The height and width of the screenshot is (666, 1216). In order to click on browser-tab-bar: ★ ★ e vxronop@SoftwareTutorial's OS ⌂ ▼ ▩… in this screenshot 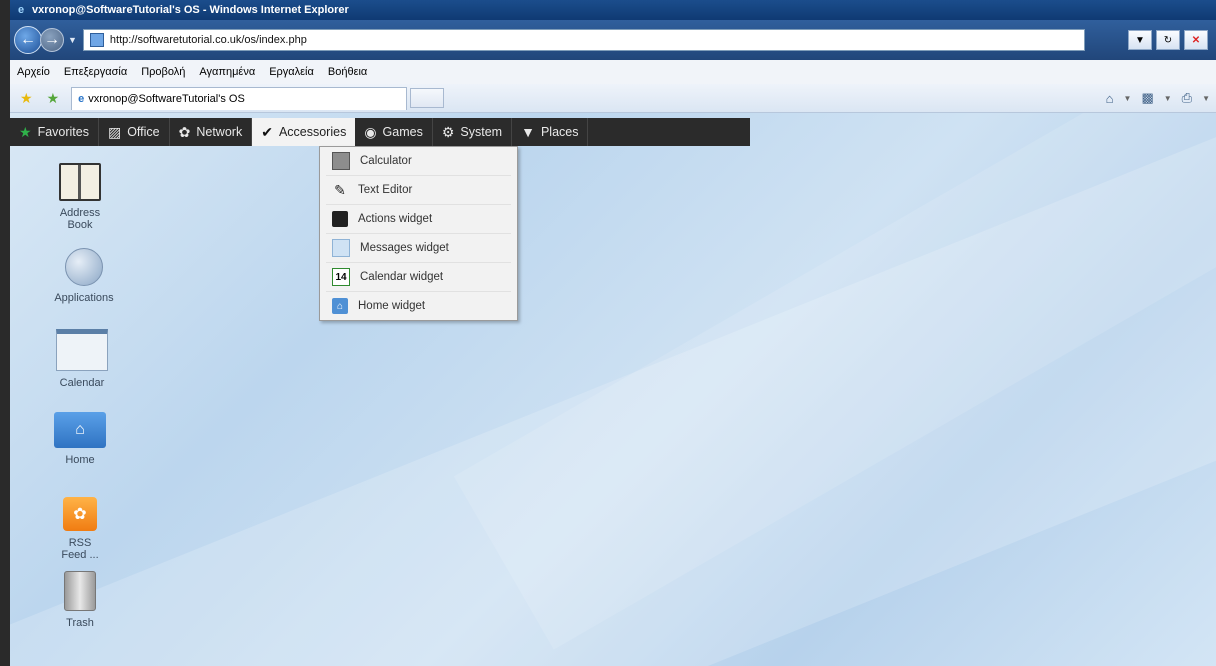, I will do `click(613, 98)`.